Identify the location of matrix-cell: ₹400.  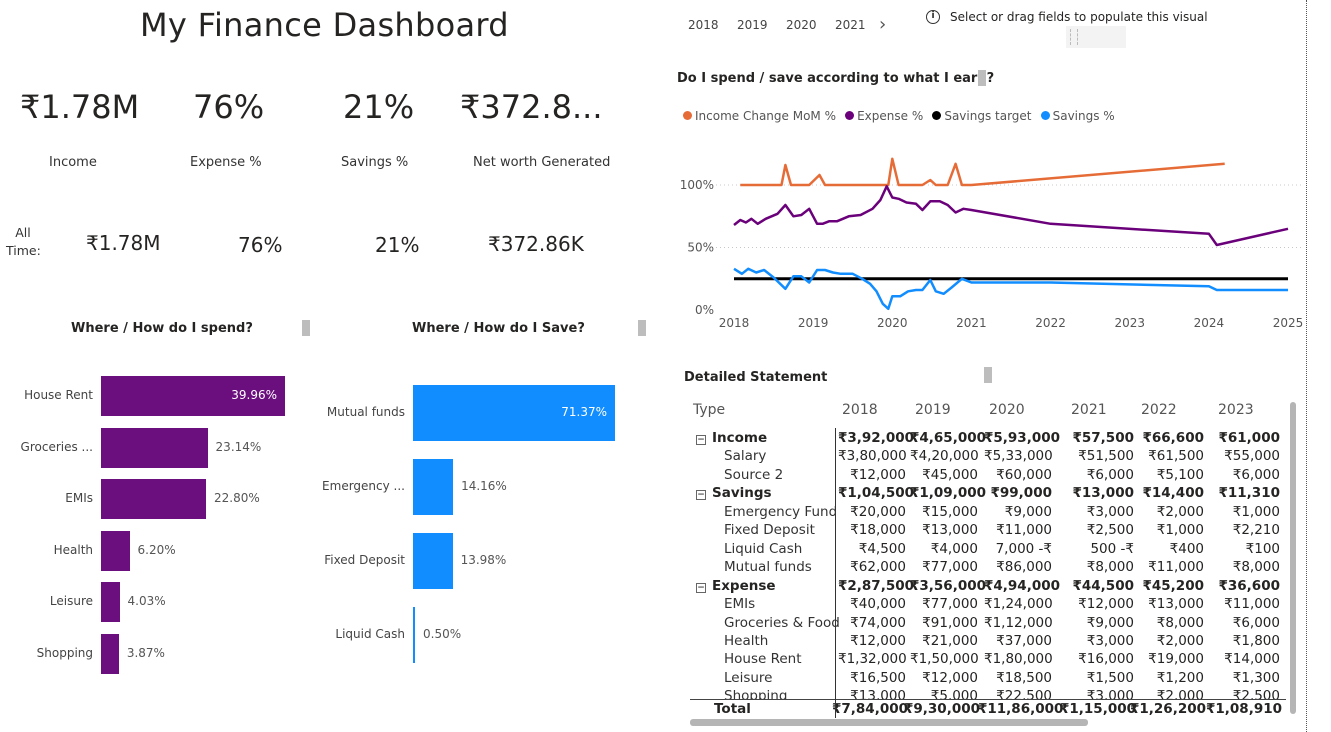
(1186, 548).